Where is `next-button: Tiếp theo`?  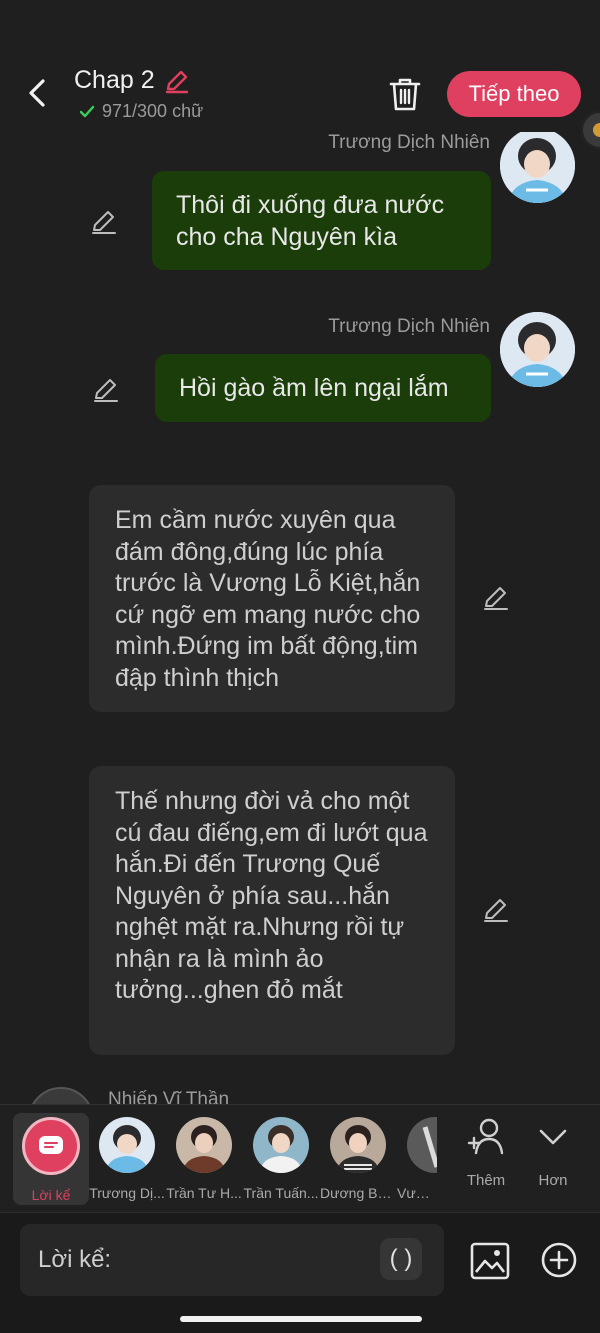
next-button: Tiếp theo is located at coordinates (514, 94).